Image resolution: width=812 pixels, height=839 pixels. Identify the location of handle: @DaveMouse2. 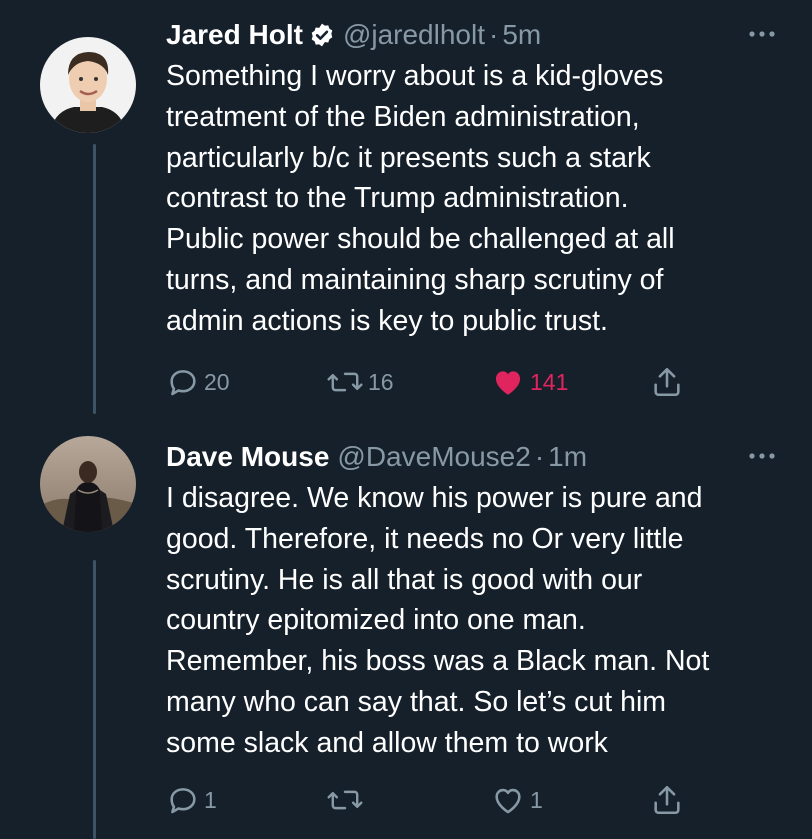
(433, 457).